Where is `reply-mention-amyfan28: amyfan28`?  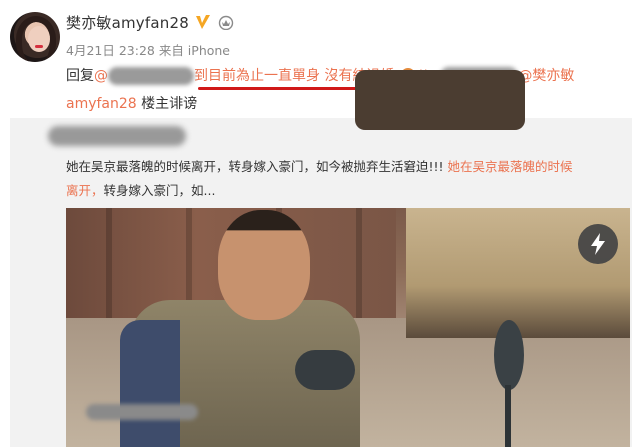
reply-mention-amyfan28: amyfan28 is located at coordinates (101, 104).